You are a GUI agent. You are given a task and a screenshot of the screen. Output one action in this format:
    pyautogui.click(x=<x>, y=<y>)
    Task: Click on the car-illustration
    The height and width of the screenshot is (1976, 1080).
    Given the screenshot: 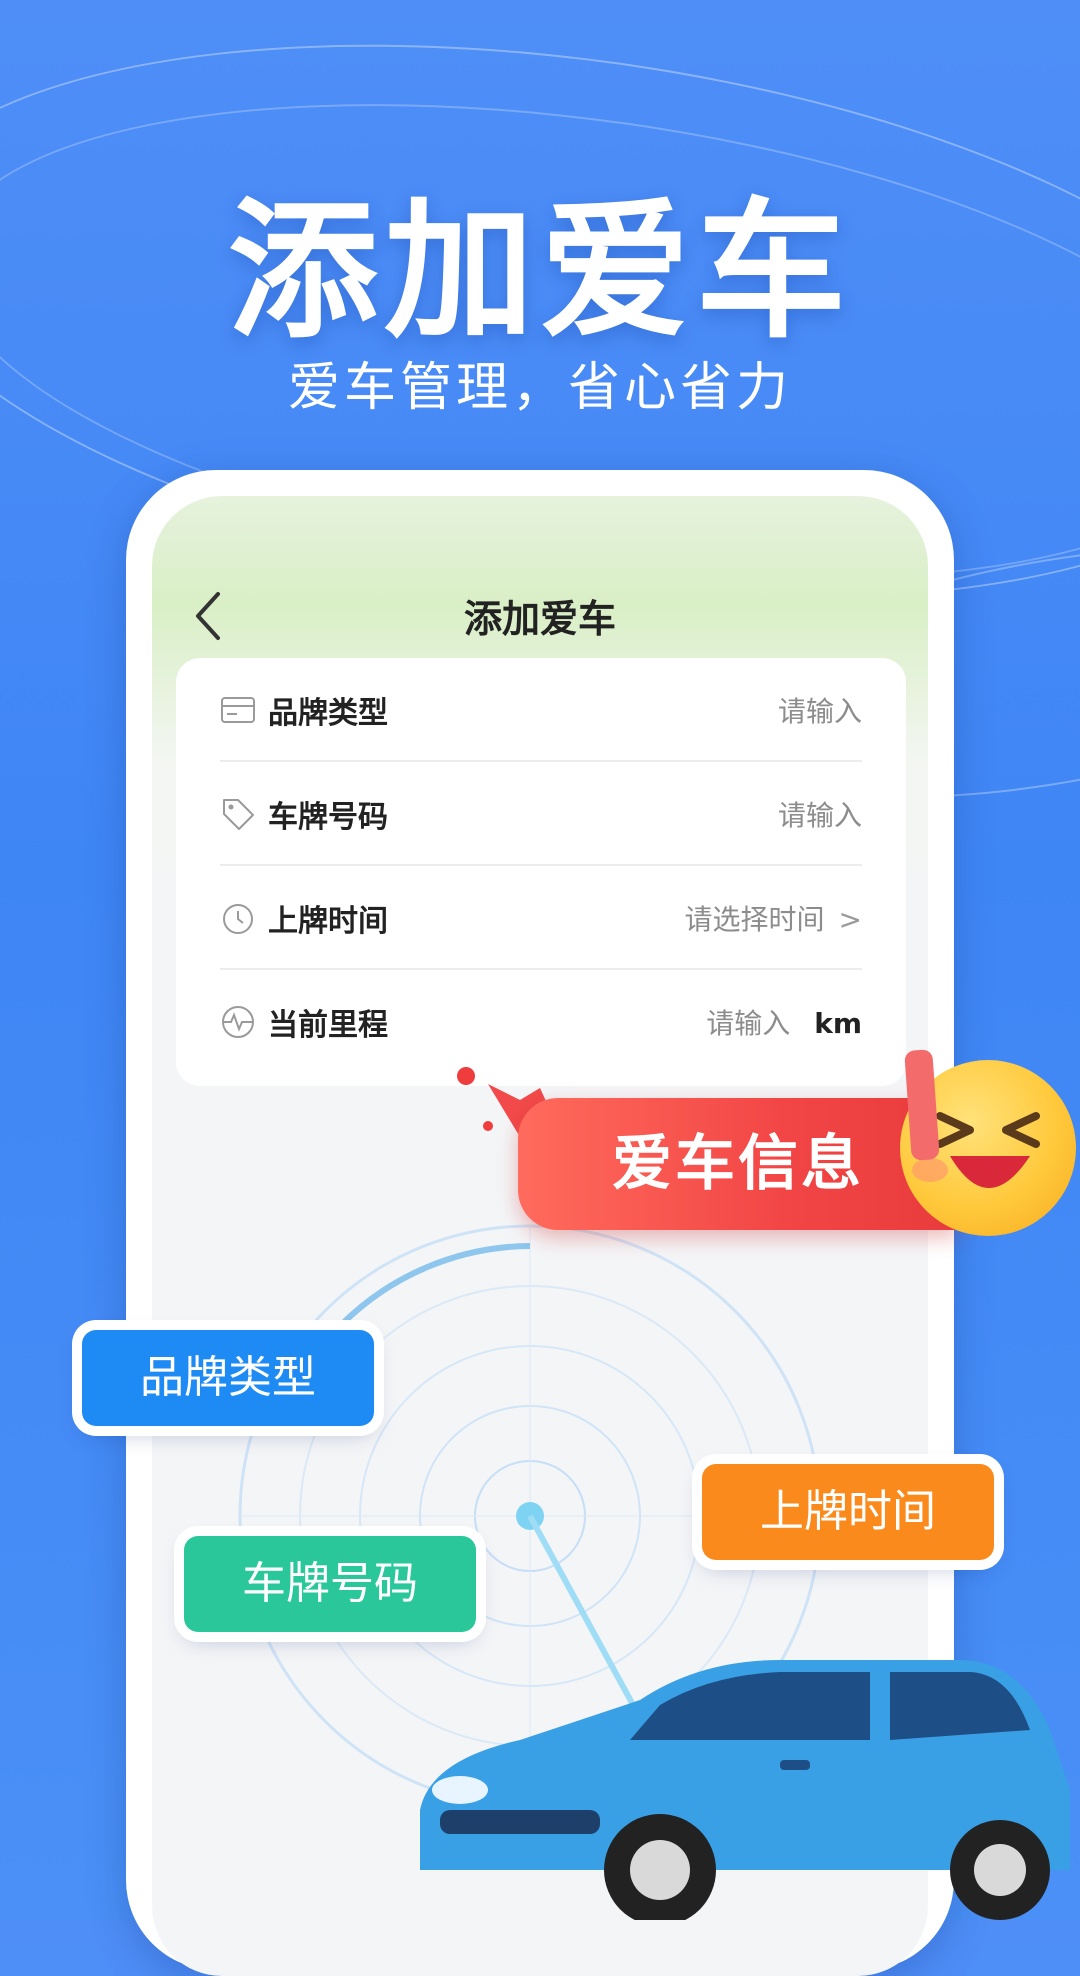 What is the action you would take?
    pyautogui.click(x=745, y=1790)
    